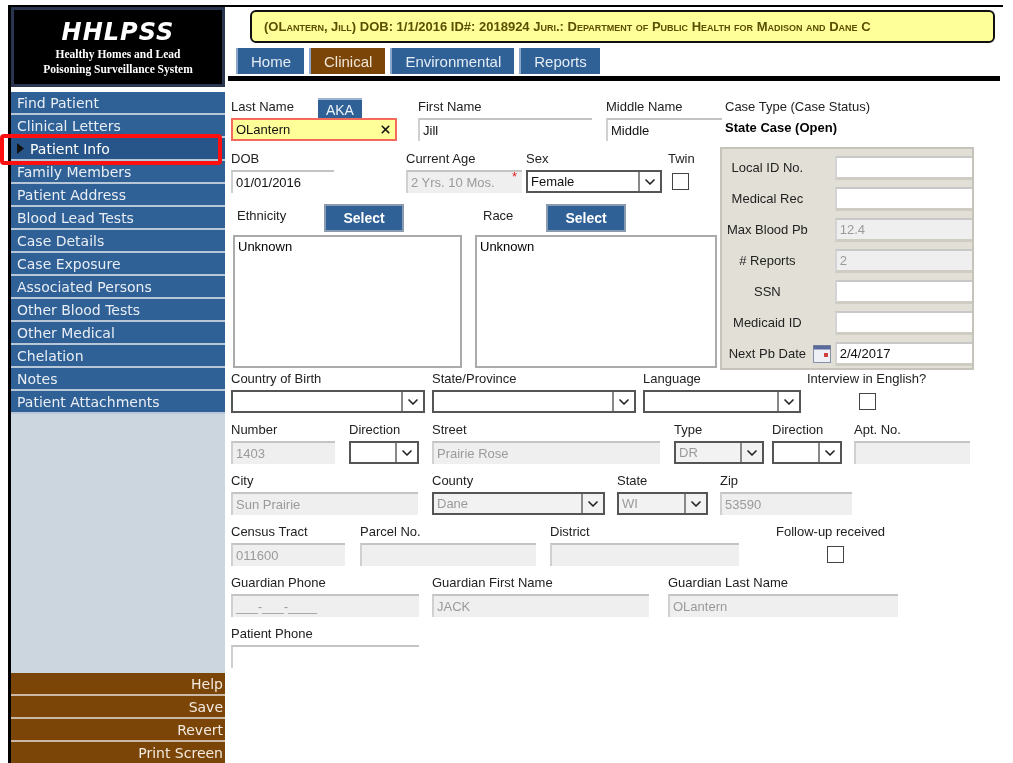 The width and height of the screenshot is (1013, 763). Describe the element at coordinates (570, 532) in the screenshot. I see `field-label: District` at that location.